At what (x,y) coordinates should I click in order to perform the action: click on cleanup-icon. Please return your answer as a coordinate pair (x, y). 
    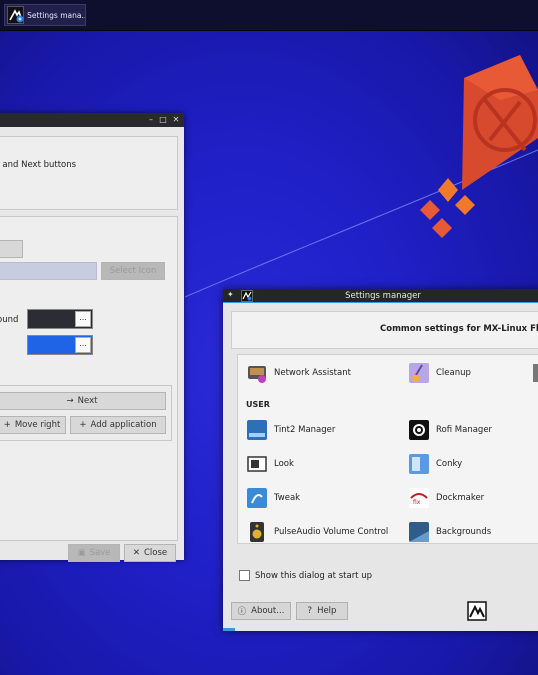
    Looking at the image, I should click on (419, 373).